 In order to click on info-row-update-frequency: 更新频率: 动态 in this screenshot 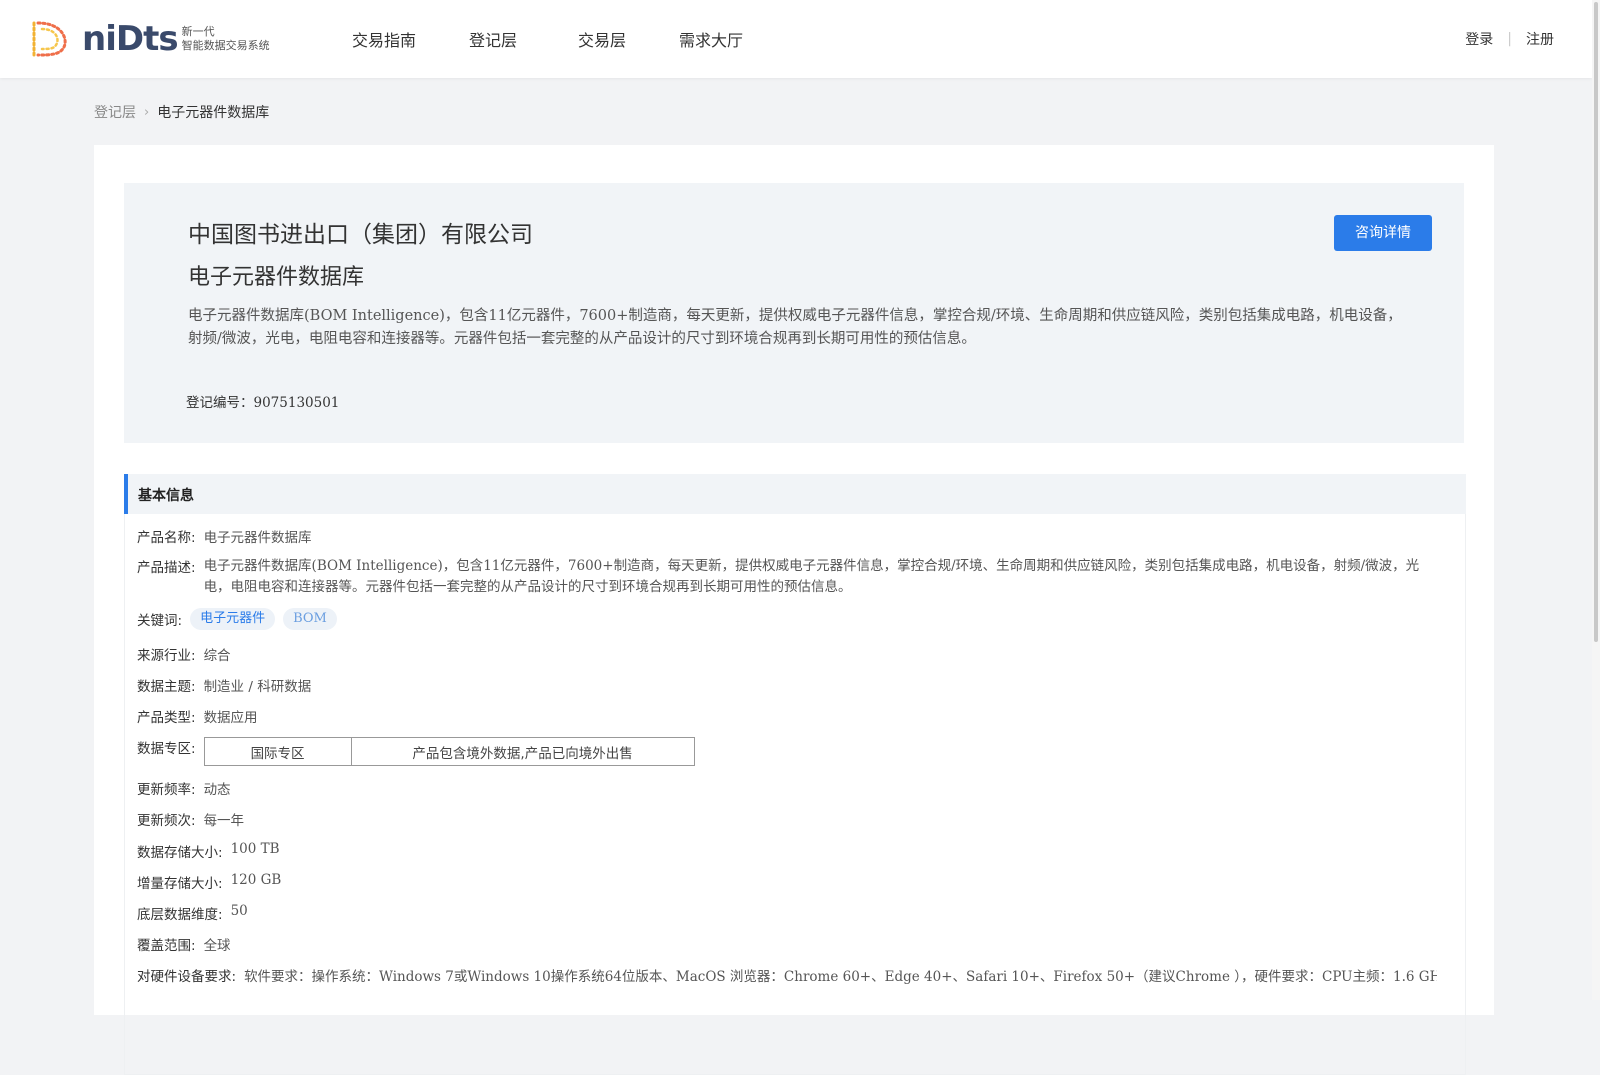, I will do `click(184, 788)`.